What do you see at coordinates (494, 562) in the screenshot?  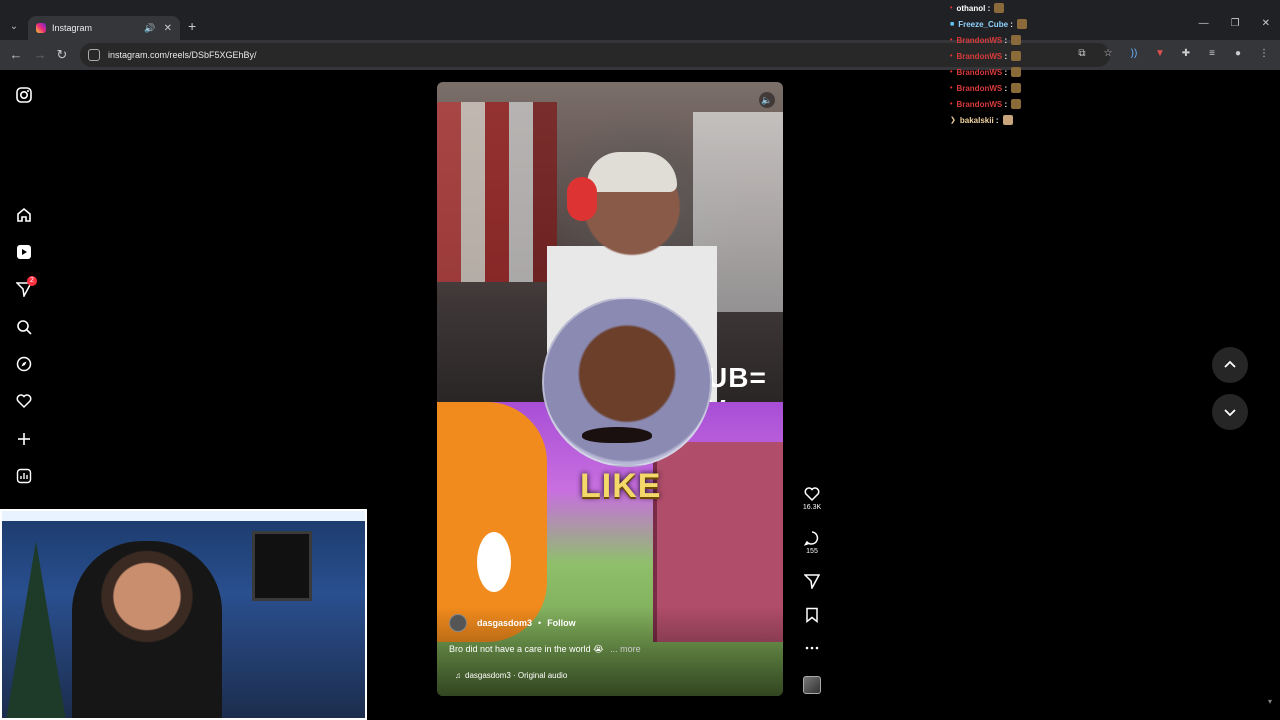 I see `cartoon-eye` at bounding box center [494, 562].